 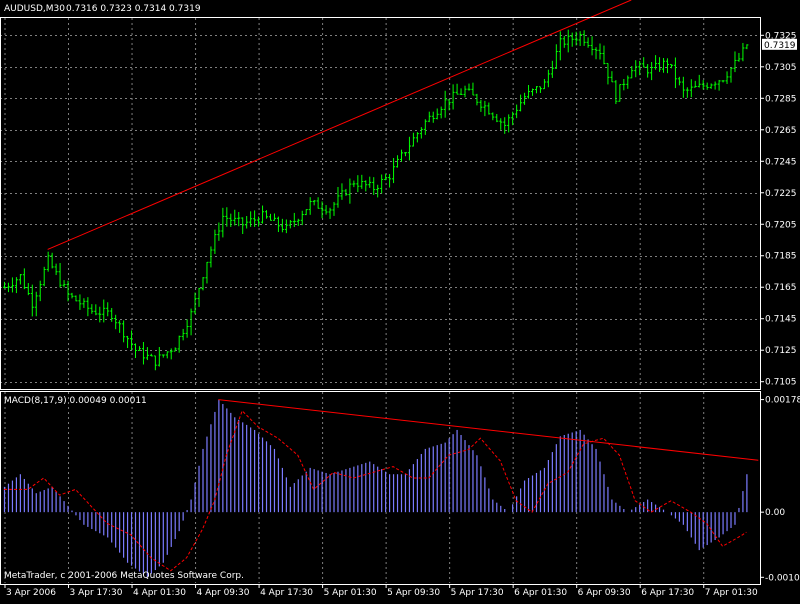 What do you see at coordinates (781, 383) in the screenshot?
I see `price-axis-label: 0.7105` at bounding box center [781, 383].